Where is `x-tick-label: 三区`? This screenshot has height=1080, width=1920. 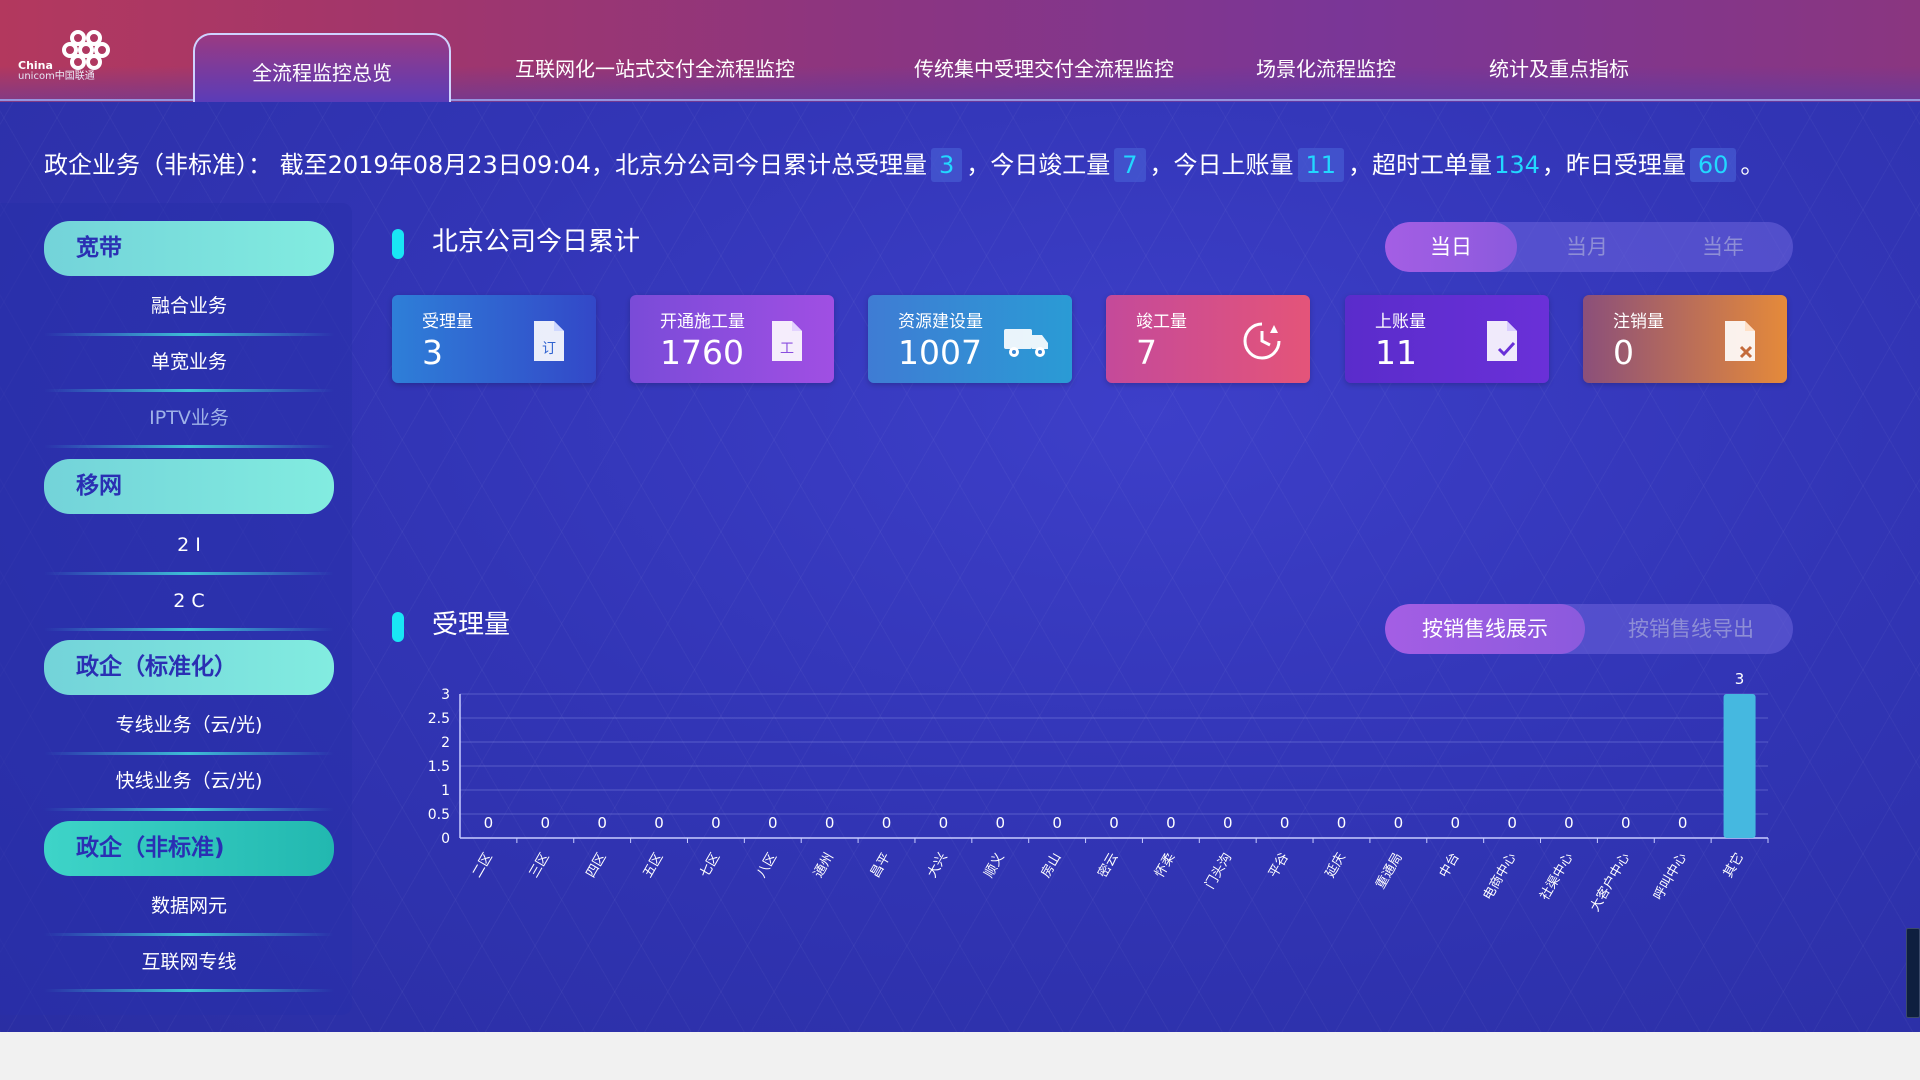
x-tick-label: 三区 is located at coordinates (540, 866).